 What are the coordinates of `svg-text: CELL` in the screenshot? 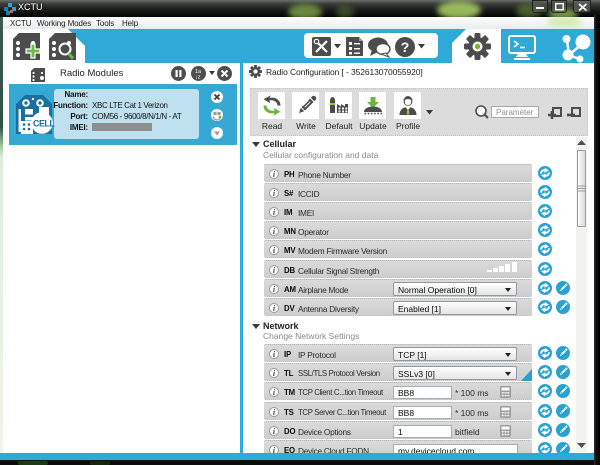 It's located at (44, 124).